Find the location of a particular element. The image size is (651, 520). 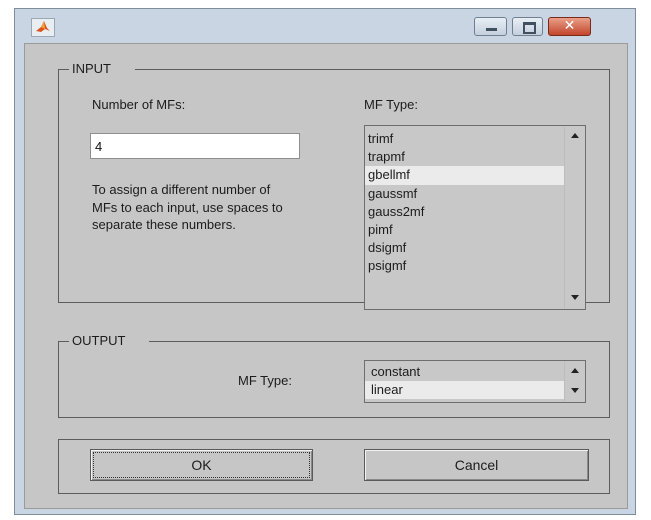

close-button: ✕ is located at coordinates (569, 26).